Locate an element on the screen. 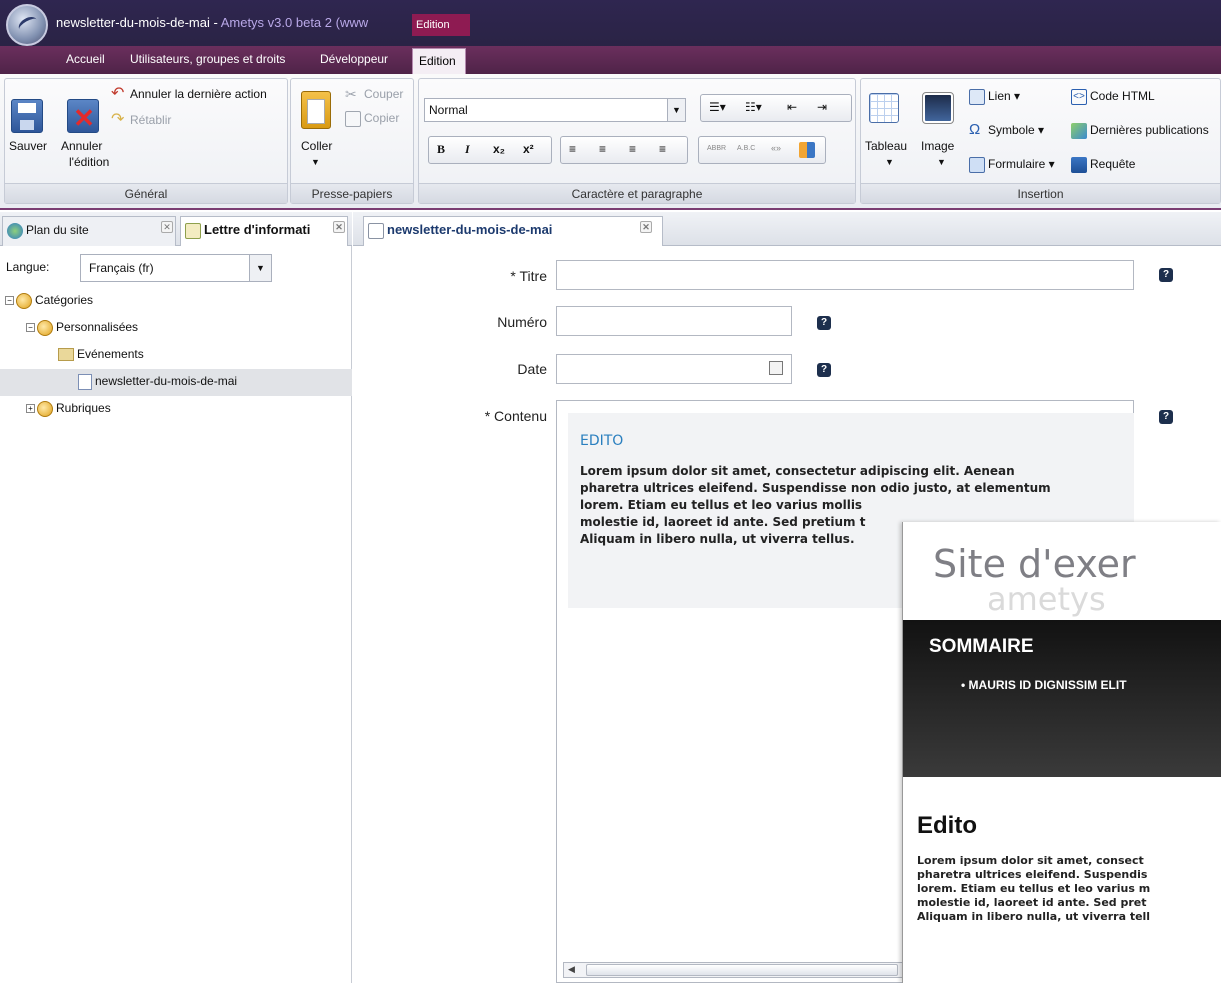 The width and height of the screenshot is (1221, 983). align-right-icon: ≡ is located at coordinates (632, 149).